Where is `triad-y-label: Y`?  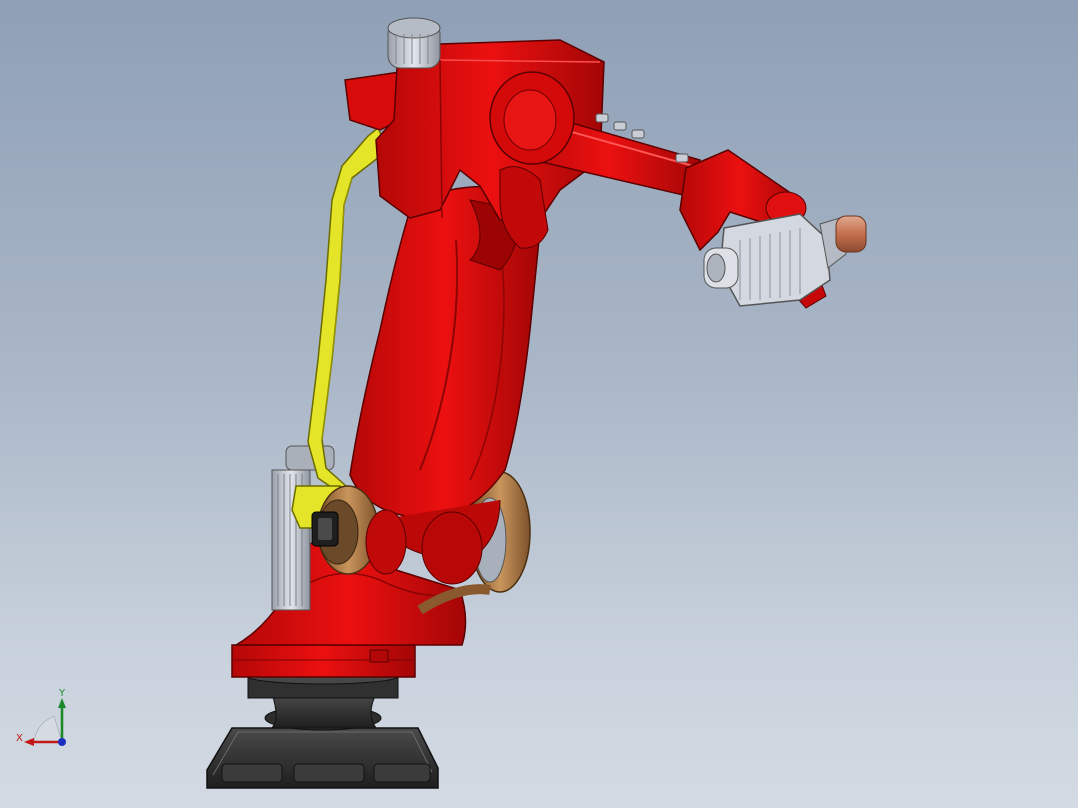
triad-y-label: Y is located at coordinates (62, 693).